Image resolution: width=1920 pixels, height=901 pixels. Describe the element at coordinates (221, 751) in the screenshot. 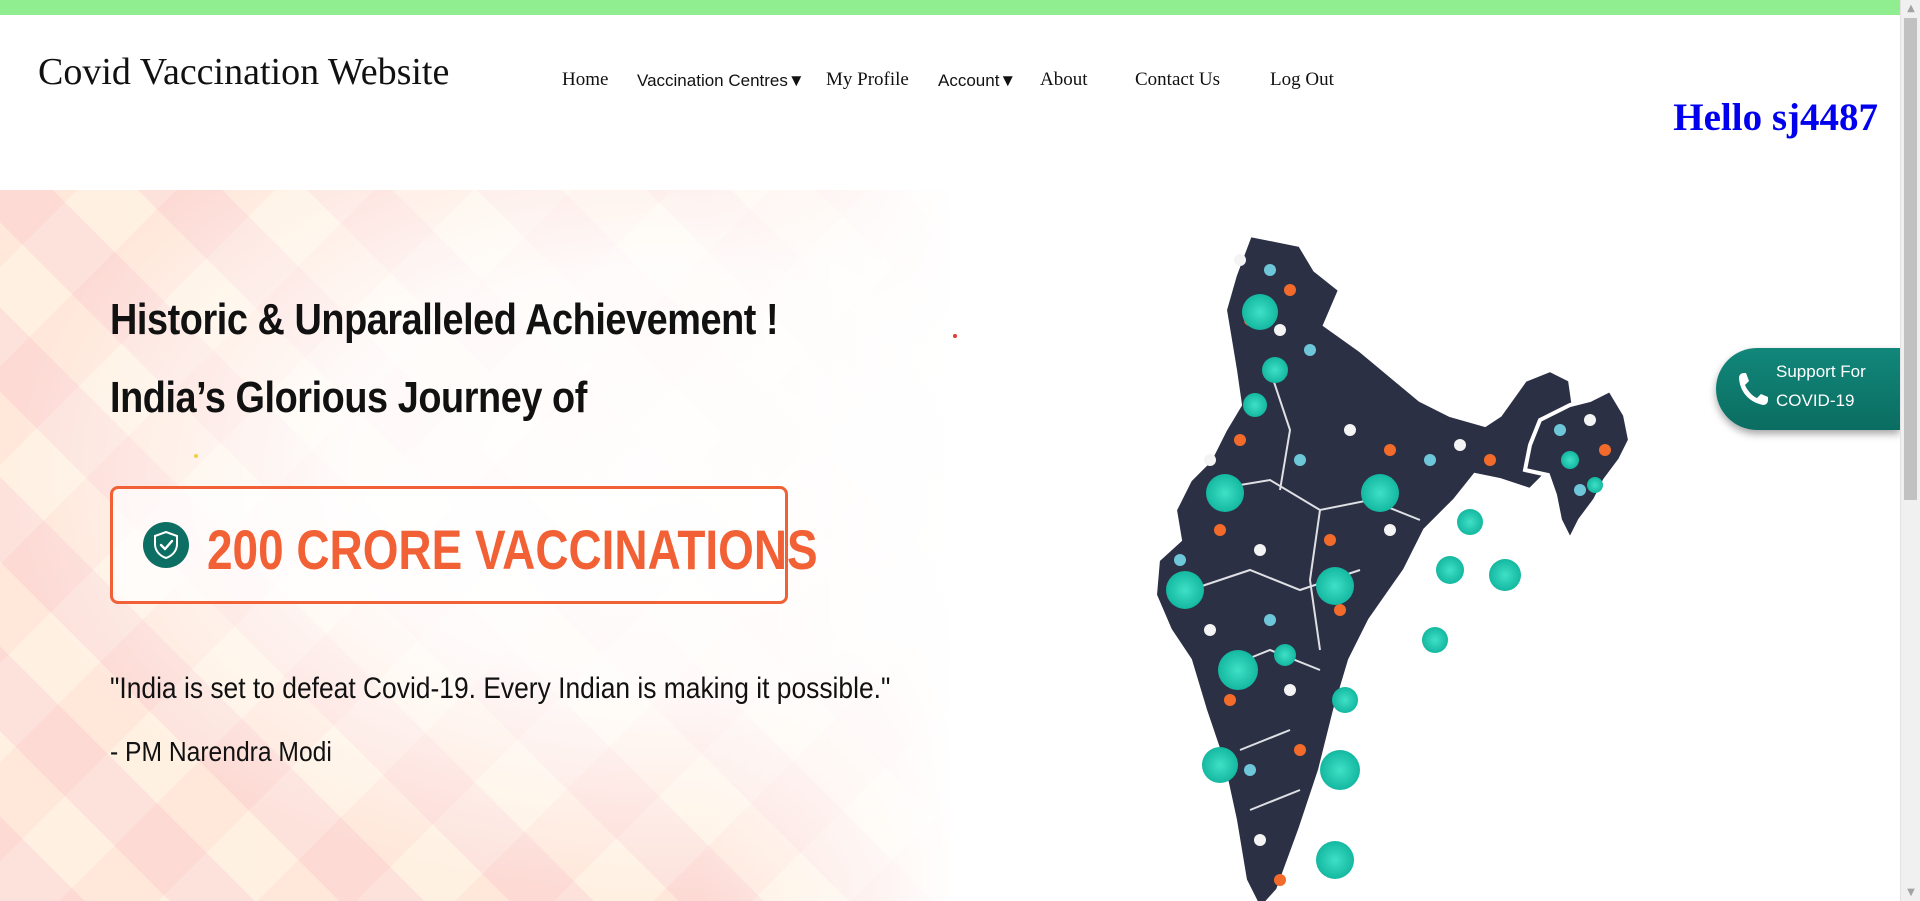

I see `quote-author: - PM Narendra Modi` at that location.